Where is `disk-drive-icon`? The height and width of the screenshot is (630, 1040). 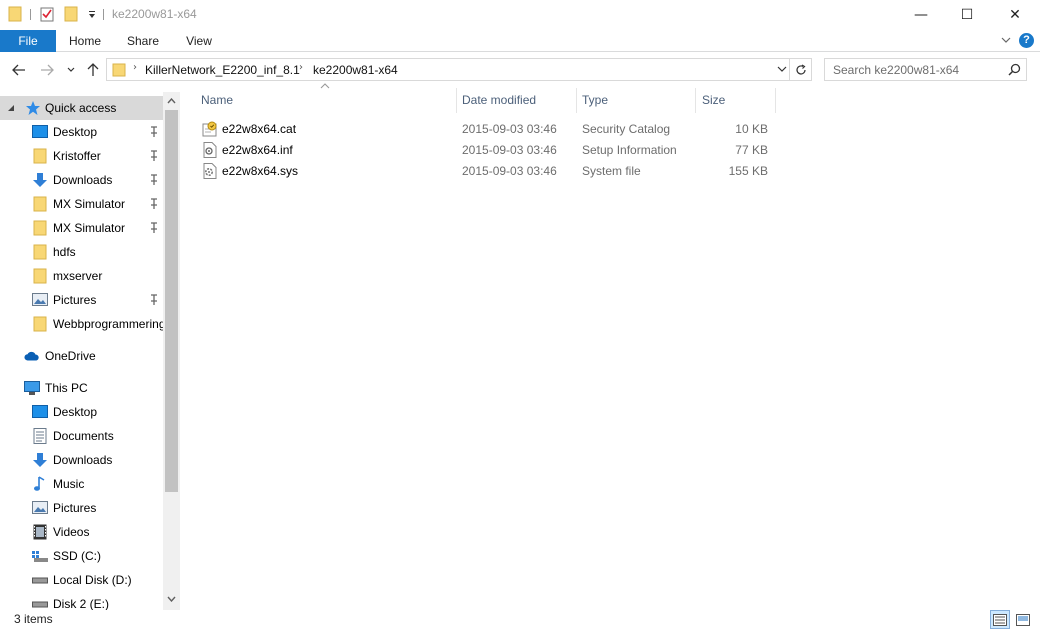
disk-drive-icon is located at coordinates (40, 580).